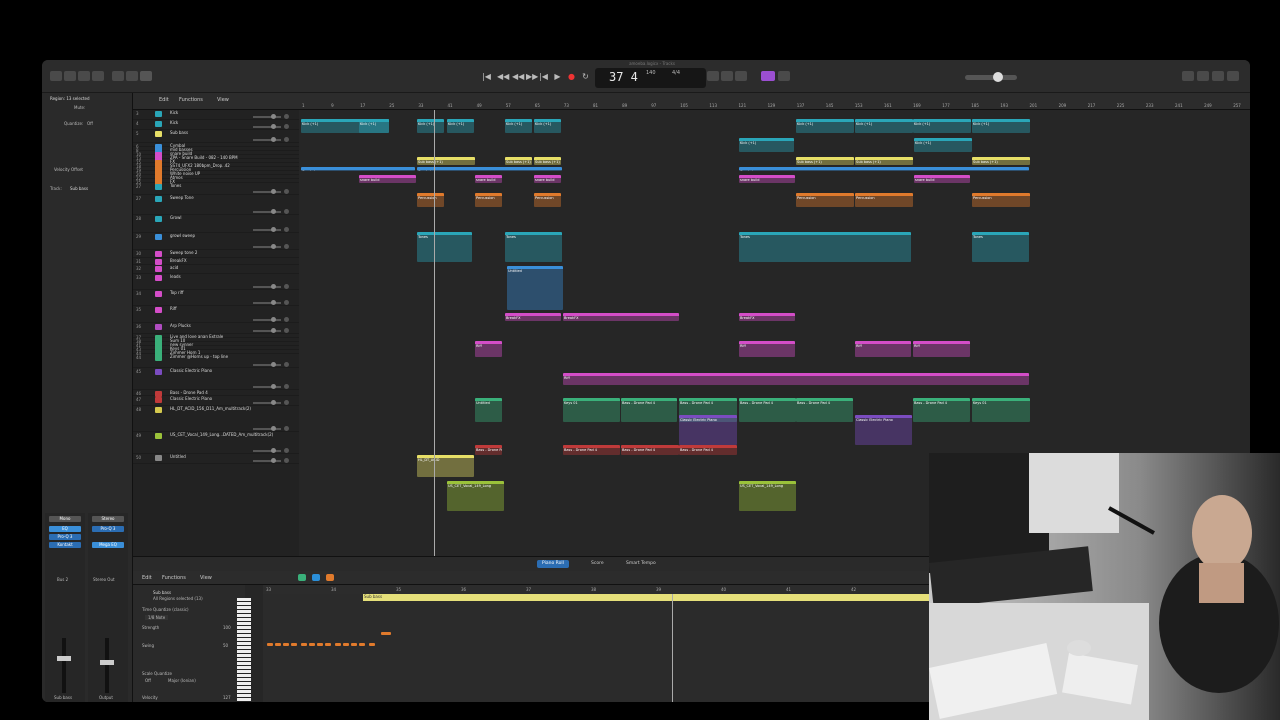  Describe the element at coordinates (216, 115) in the screenshot. I see `track-row: 3 Kick` at that location.